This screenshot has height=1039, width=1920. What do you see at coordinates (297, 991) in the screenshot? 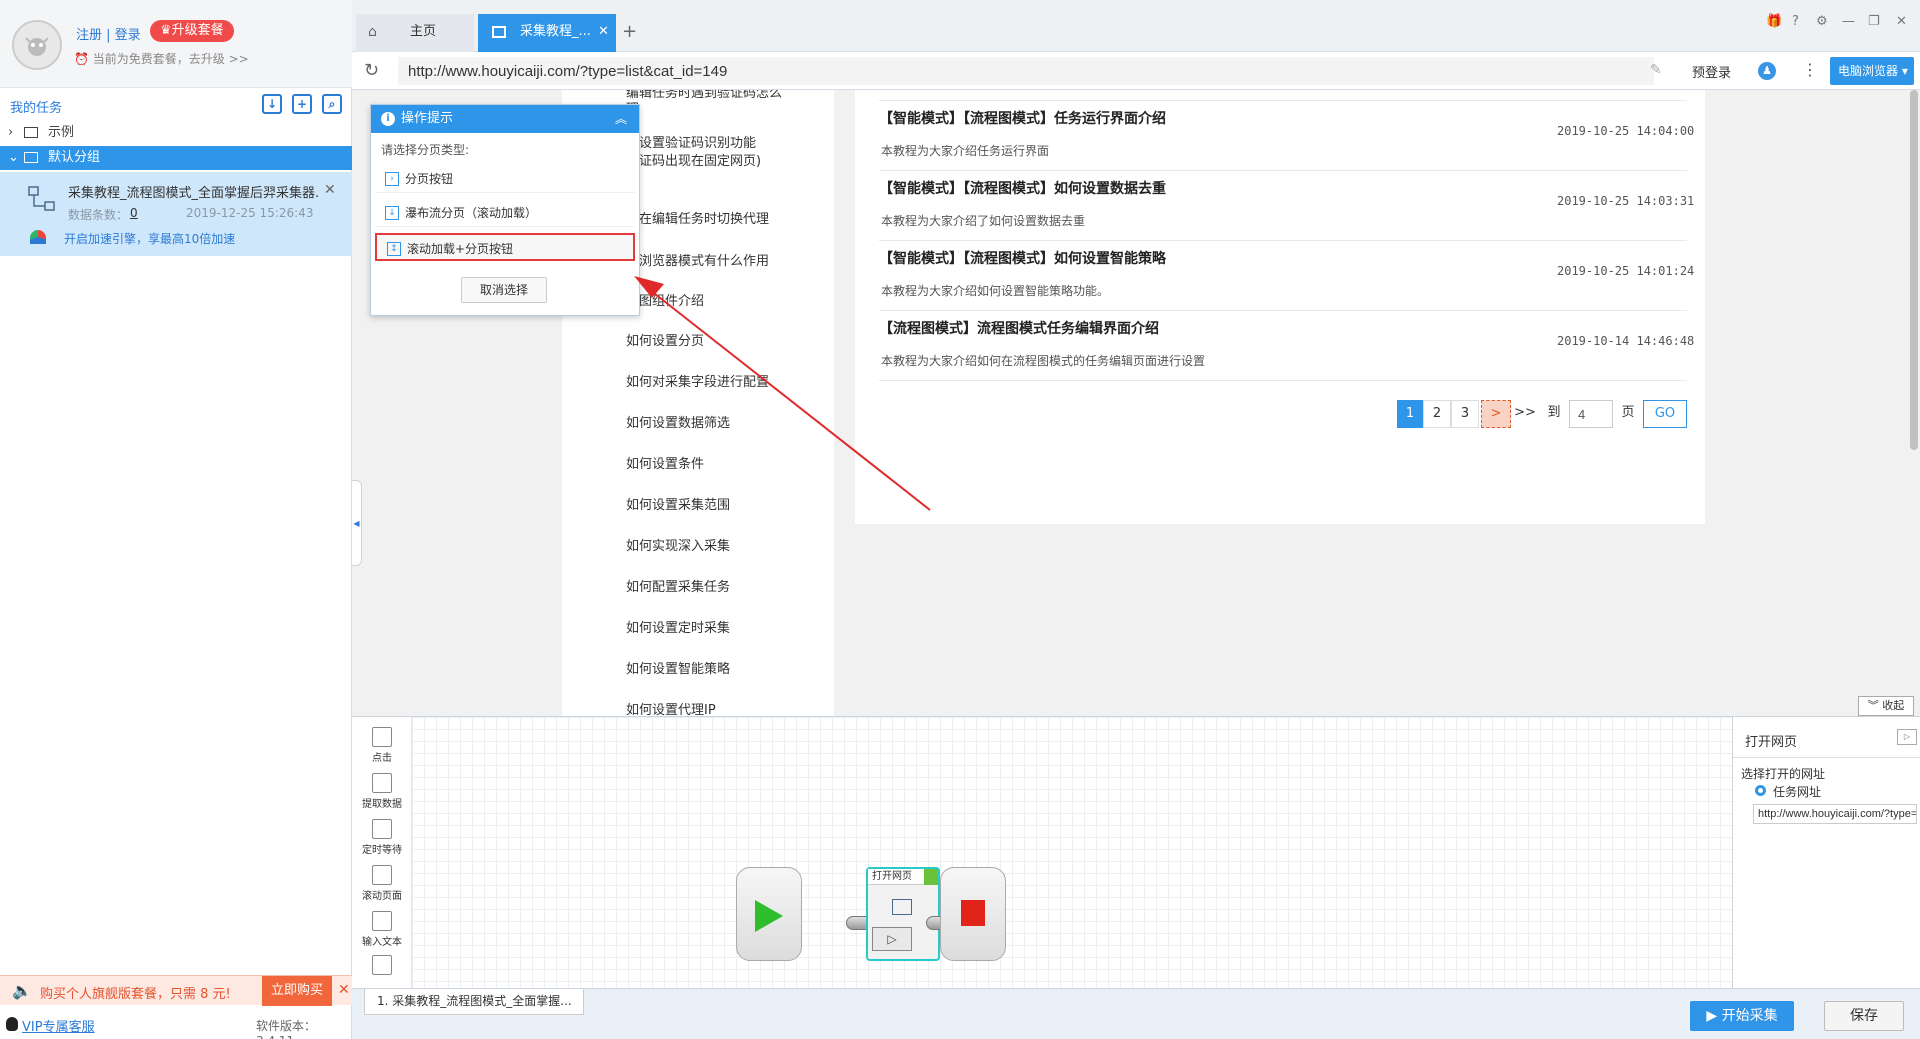
I see `buy-now-button: 立即购买` at bounding box center [297, 991].